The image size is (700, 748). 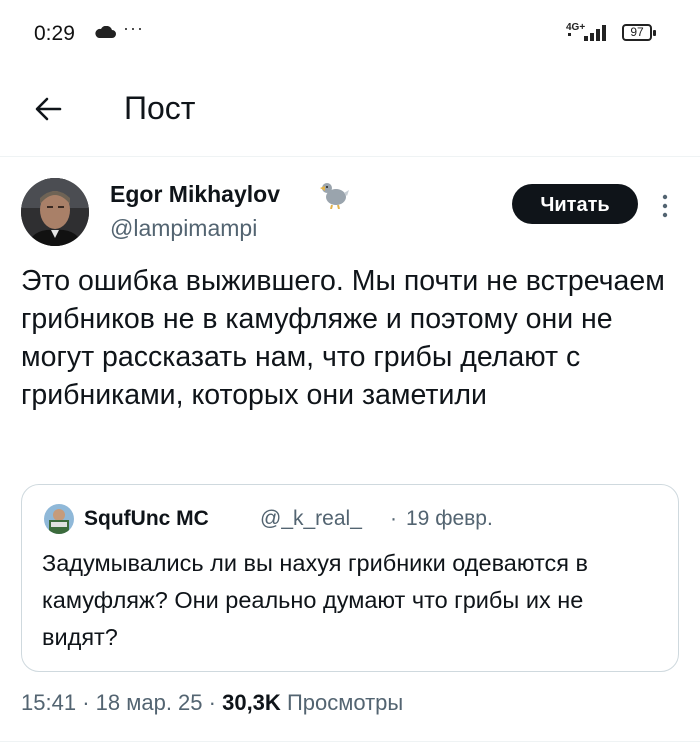 What do you see at coordinates (146, 518) in the screenshot?
I see `quote-author-name: SqufUnc MC` at bounding box center [146, 518].